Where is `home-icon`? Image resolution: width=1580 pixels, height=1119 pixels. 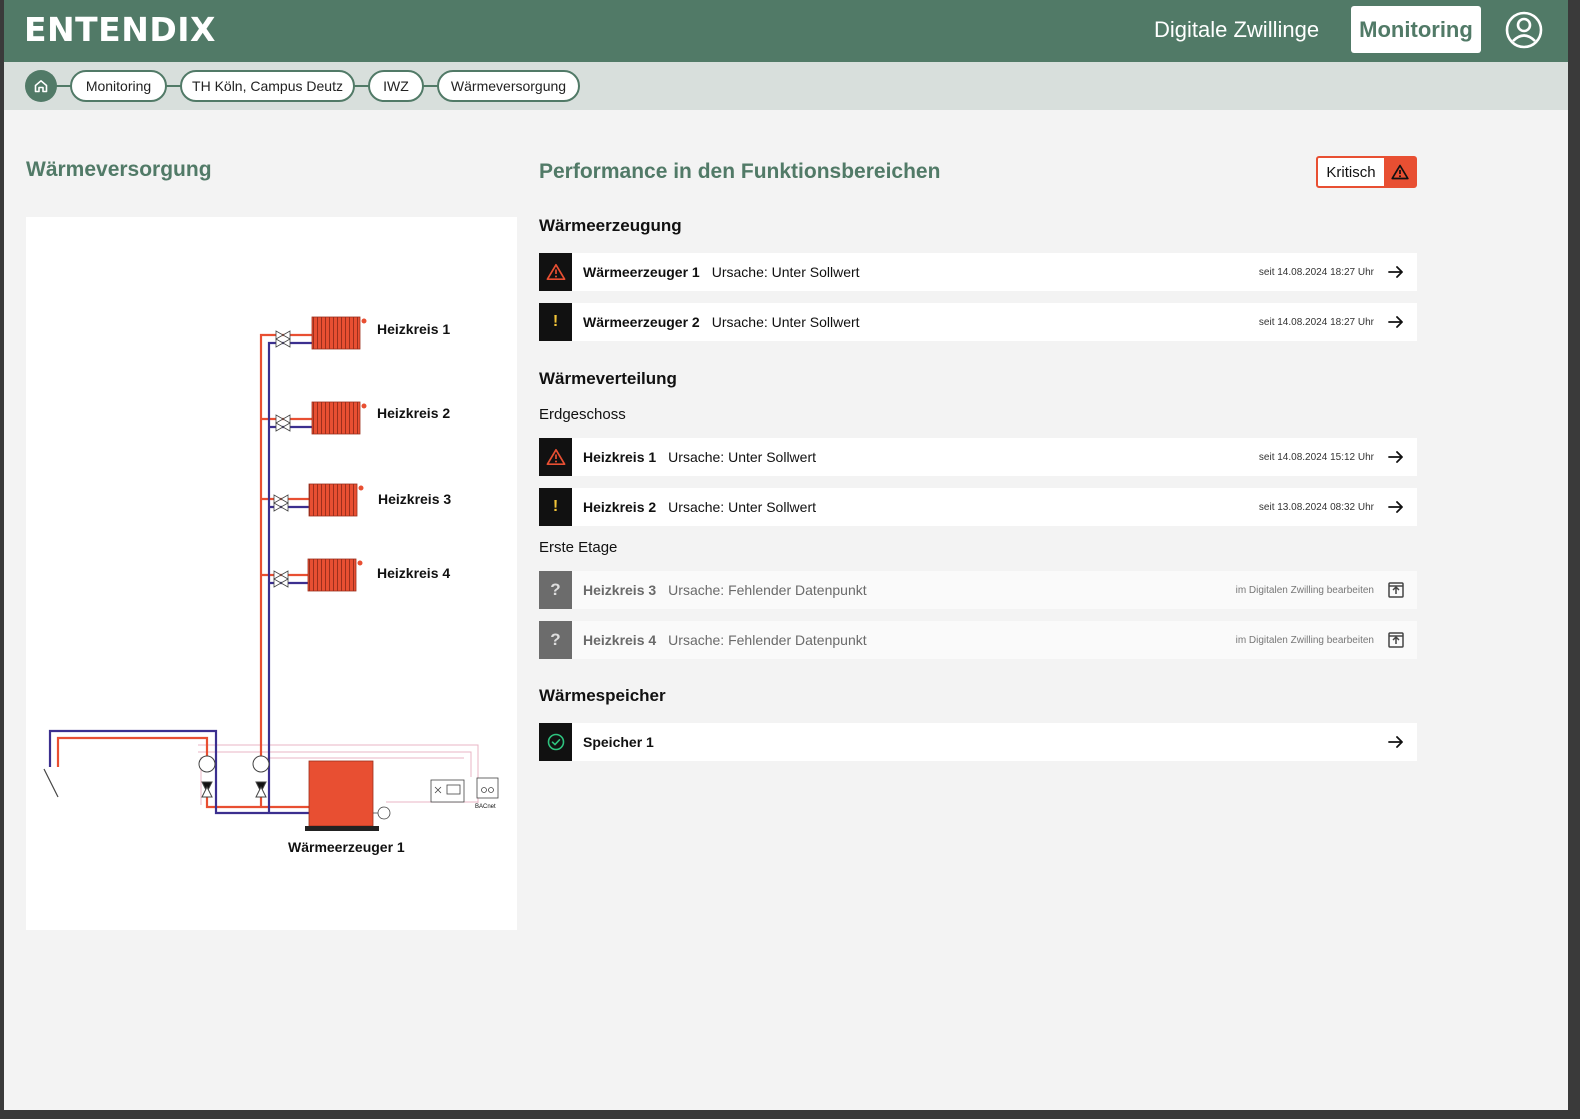 home-icon is located at coordinates (41, 86).